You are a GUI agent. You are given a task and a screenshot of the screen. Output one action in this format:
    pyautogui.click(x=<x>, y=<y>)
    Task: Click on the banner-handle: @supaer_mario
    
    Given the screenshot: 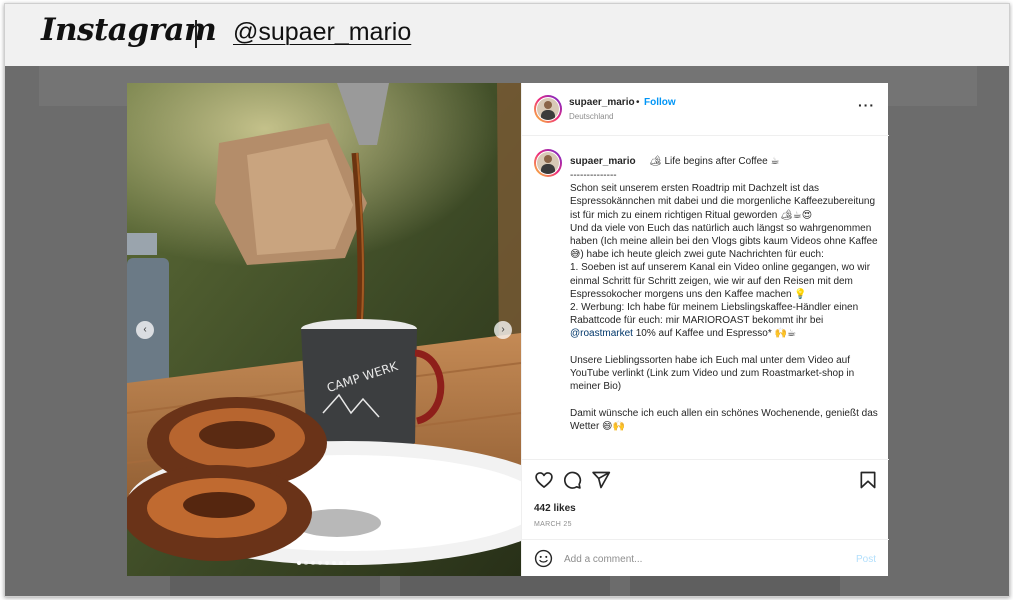 What is the action you would take?
    pyautogui.click(x=322, y=32)
    